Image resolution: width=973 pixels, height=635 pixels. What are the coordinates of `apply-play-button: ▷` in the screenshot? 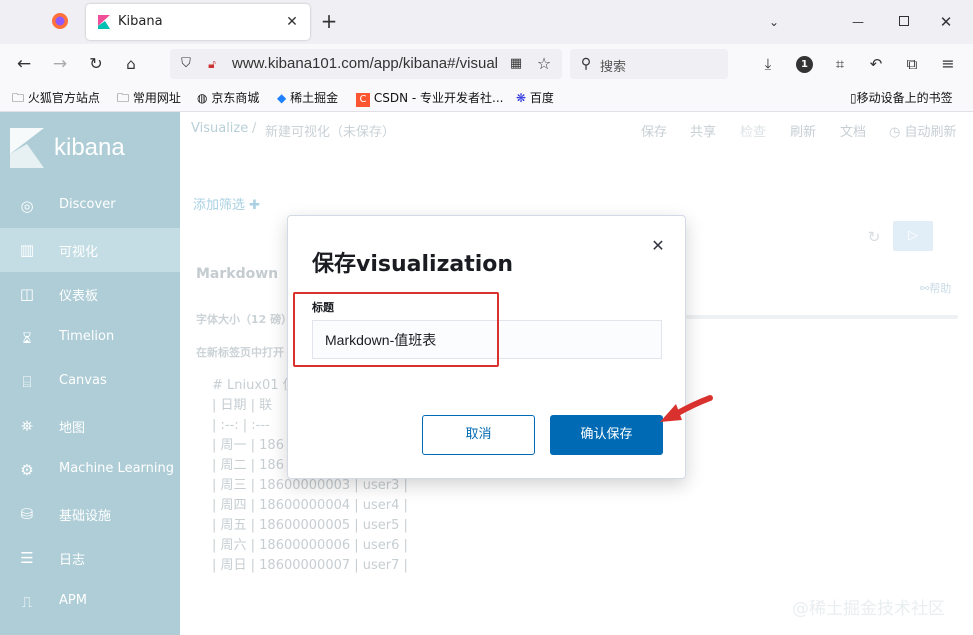 It's located at (913, 236).